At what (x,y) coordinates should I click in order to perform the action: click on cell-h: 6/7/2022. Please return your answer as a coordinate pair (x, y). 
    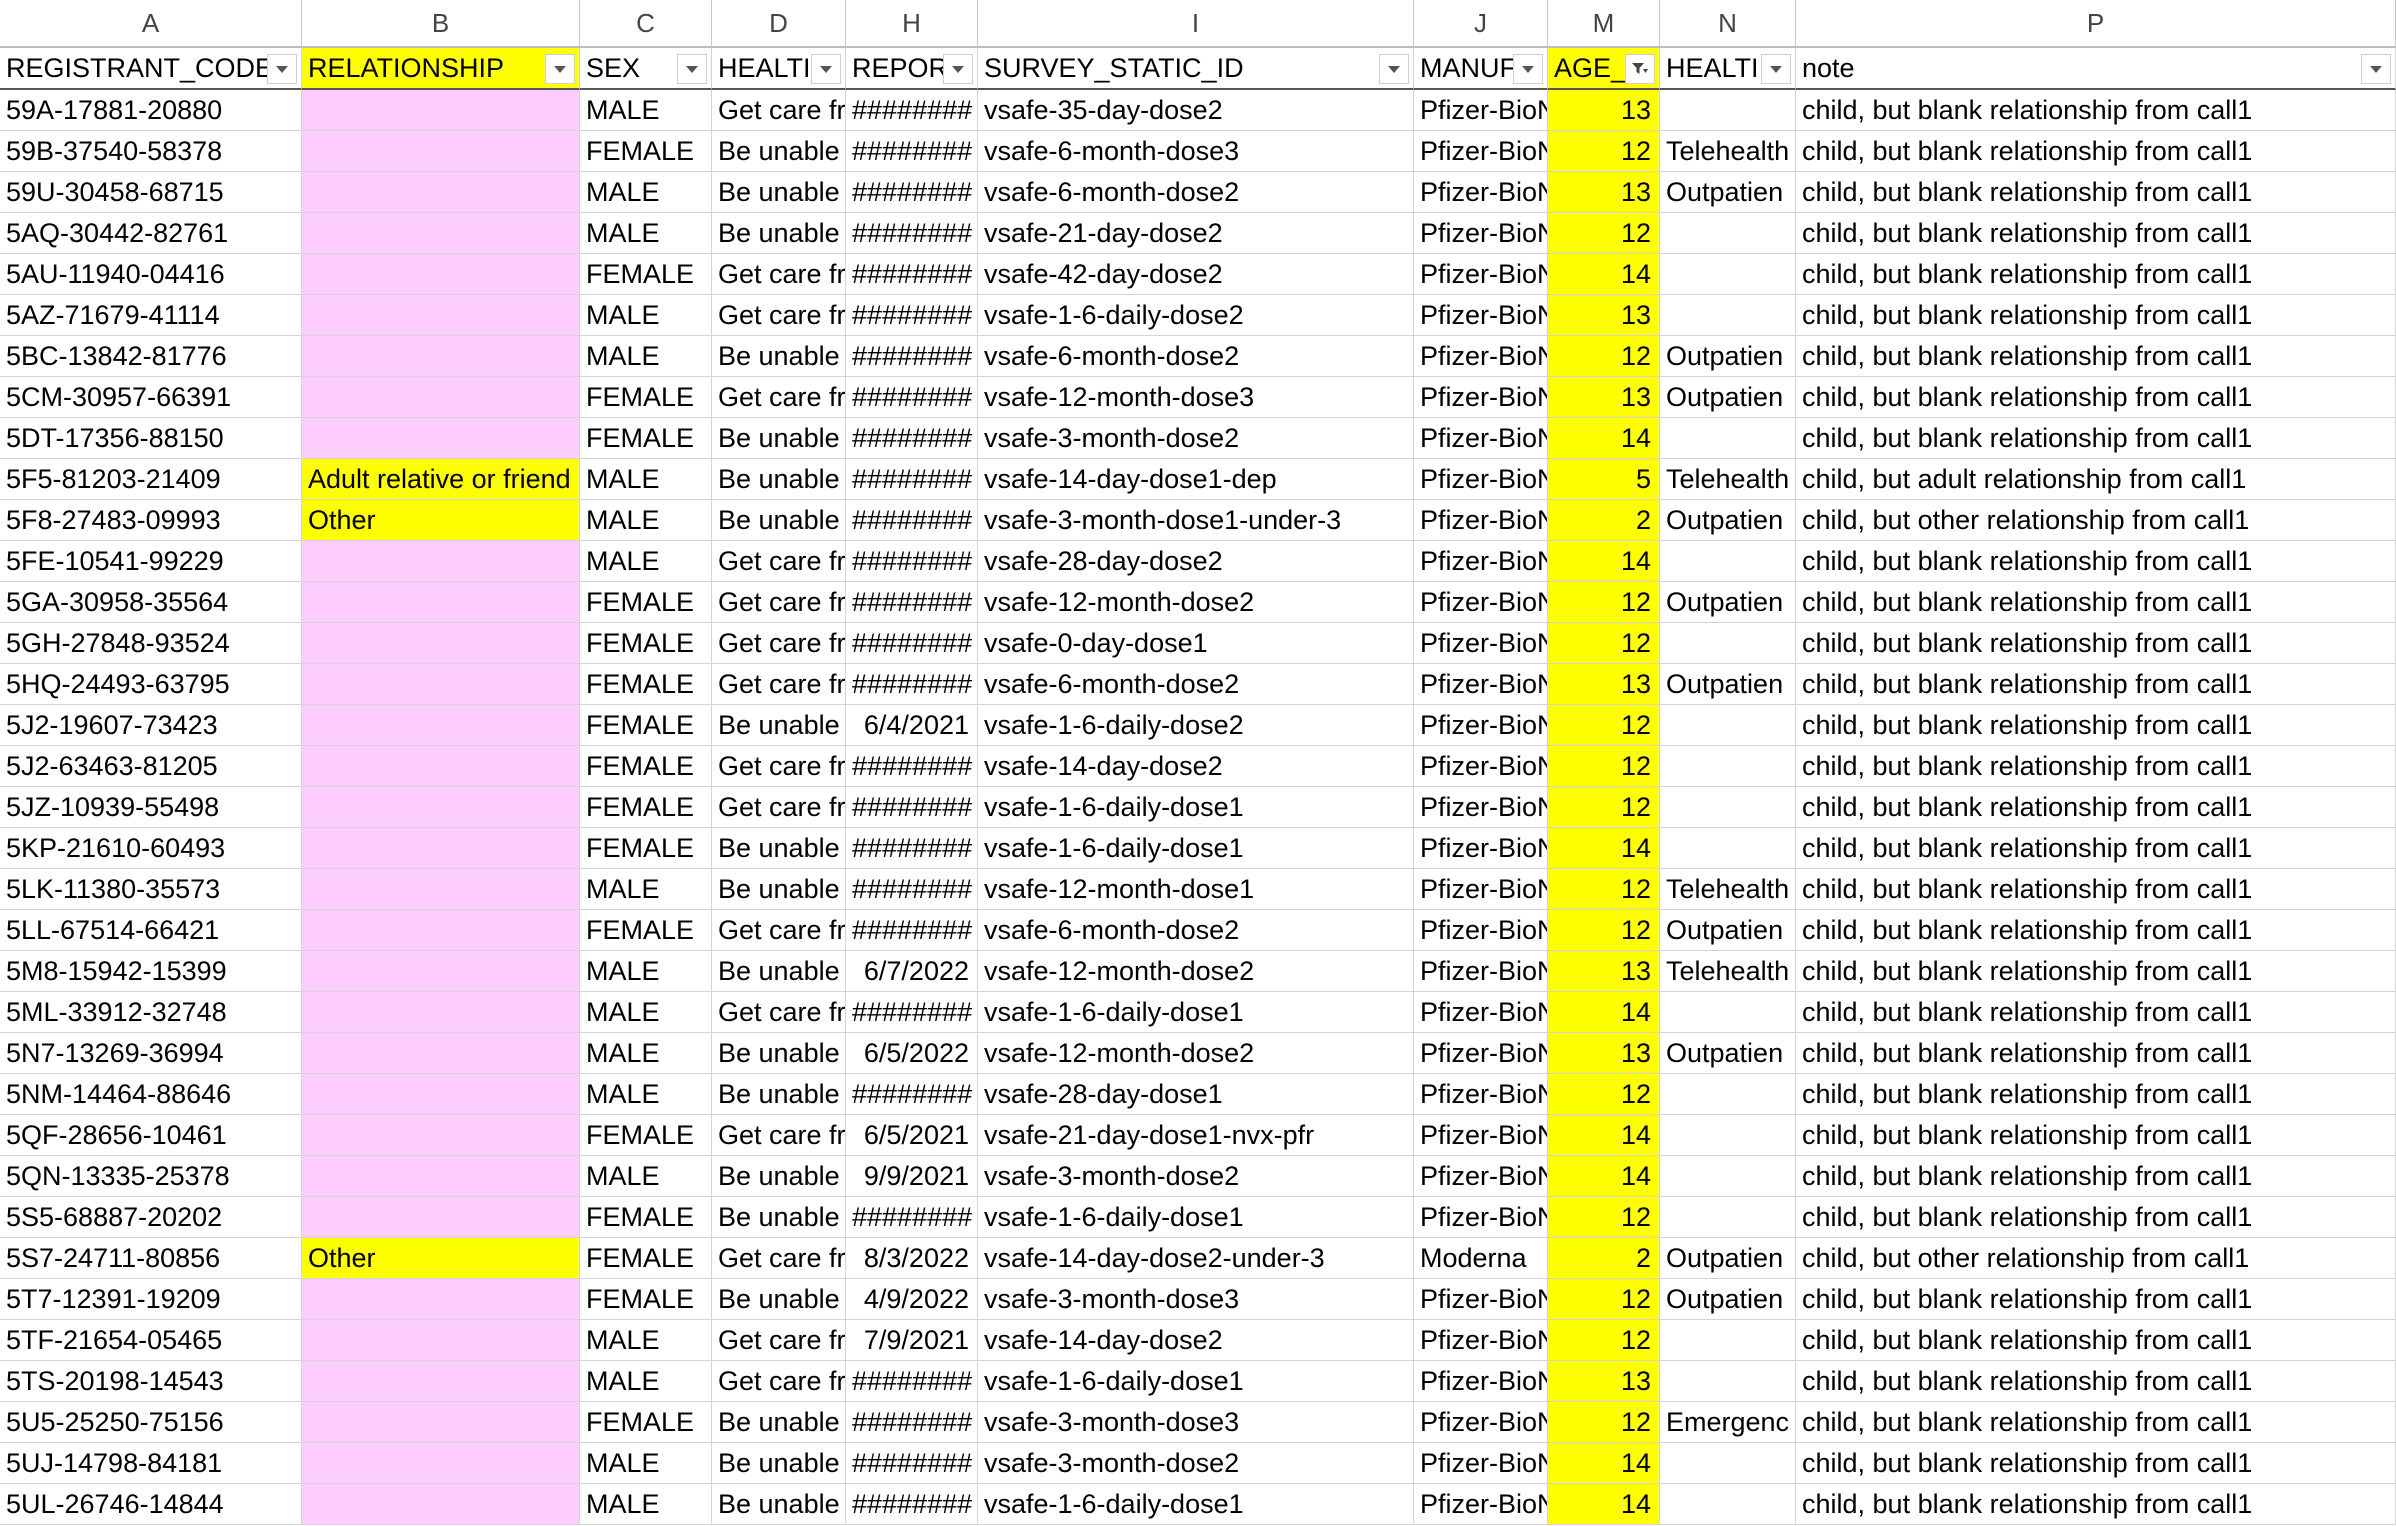
    Looking at the image, I should click on (912, 971).